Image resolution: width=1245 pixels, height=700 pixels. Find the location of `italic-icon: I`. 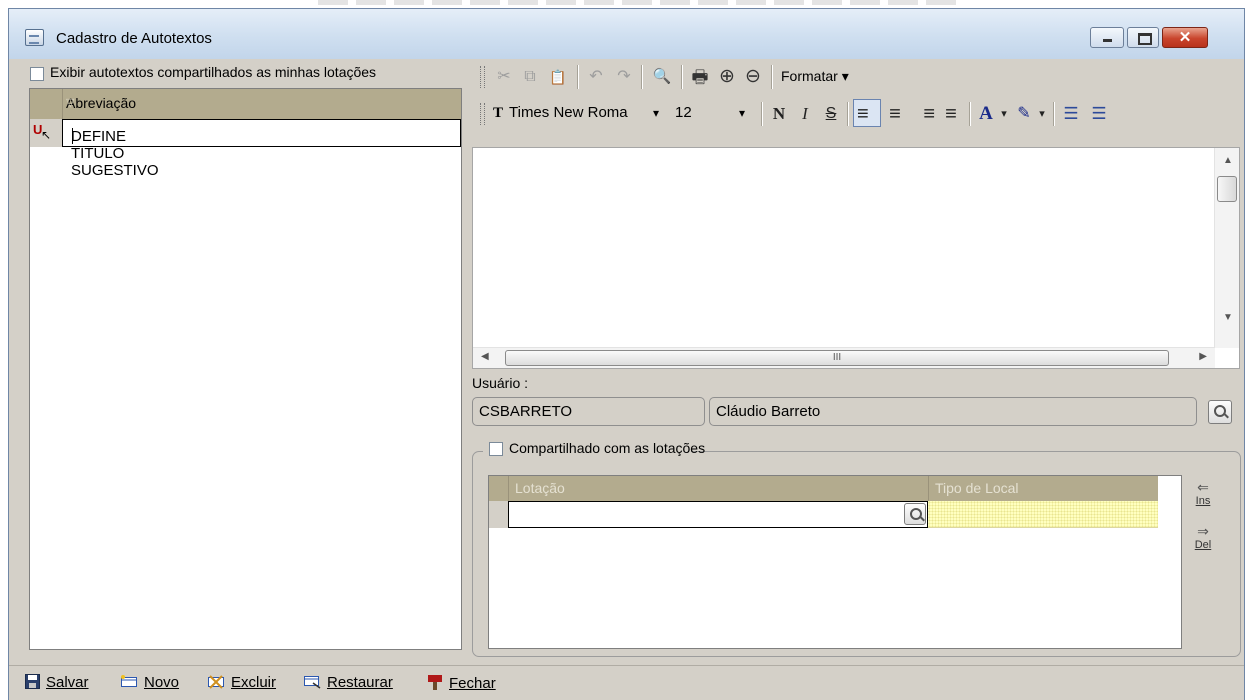

italic-icon: I is located at coordinates (805, 114).